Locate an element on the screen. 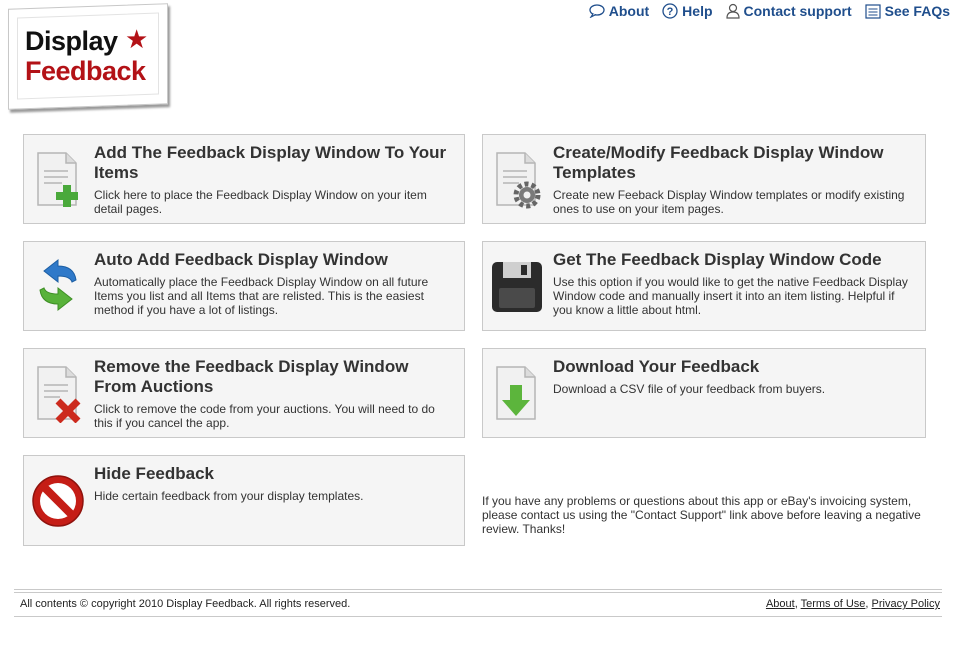 The width and height of the screenshot is (964, 669). nav-help-link: ? Help is located at coordinates (687, 11).